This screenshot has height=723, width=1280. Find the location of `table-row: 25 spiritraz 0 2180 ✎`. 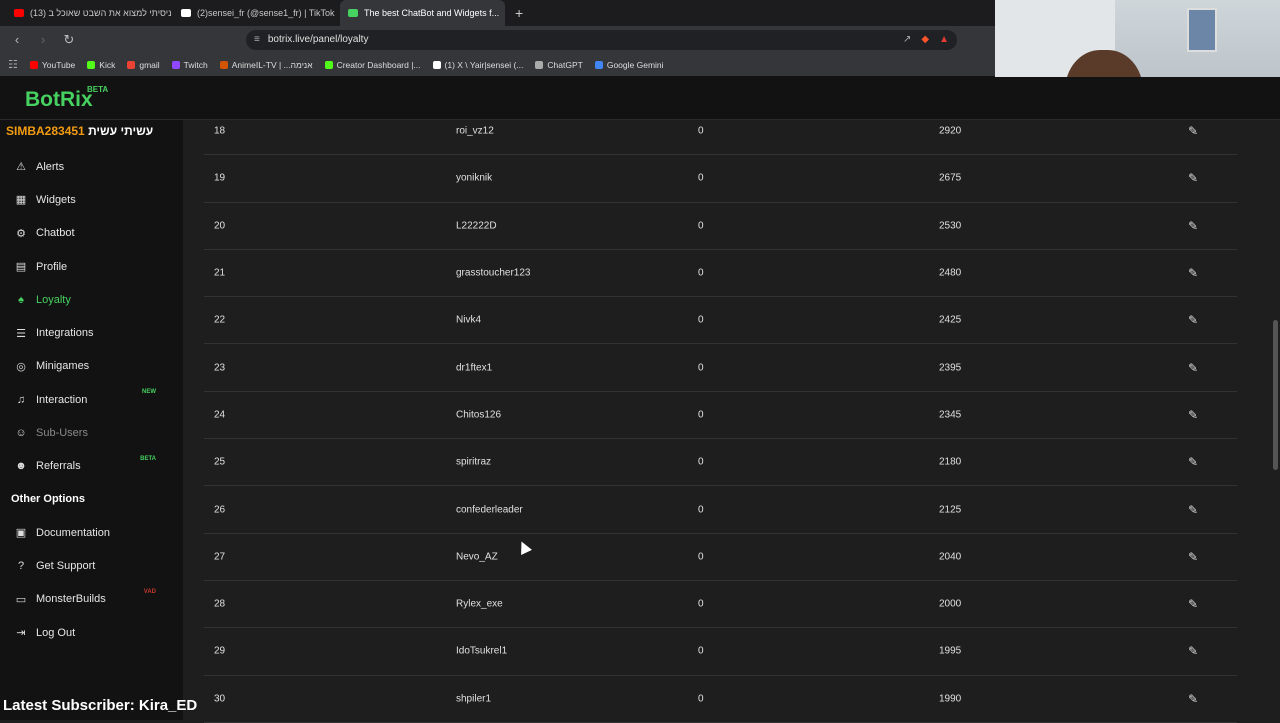

table-row: 25 spiritraz 0 2180 ✎ is located at coordinates (720, 463).